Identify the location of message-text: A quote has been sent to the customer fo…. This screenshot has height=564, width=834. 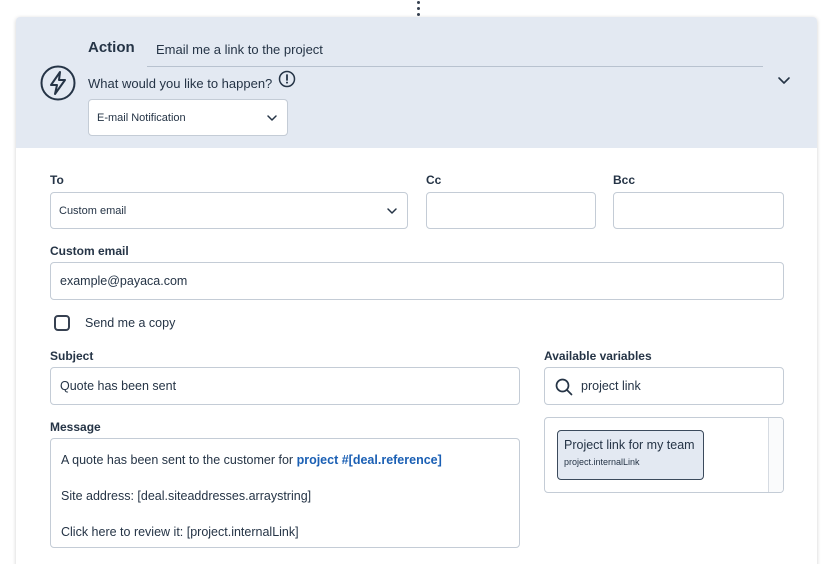
(179, 460).